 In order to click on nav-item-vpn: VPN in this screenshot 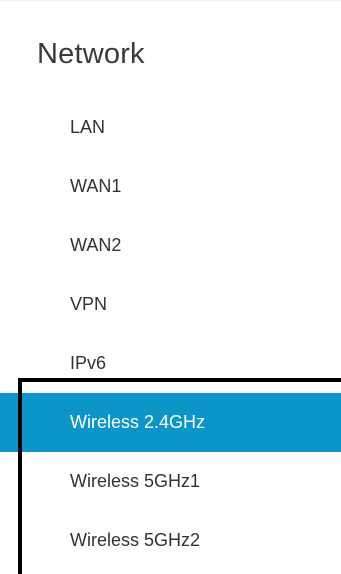, I will do `click(170, 304)`.